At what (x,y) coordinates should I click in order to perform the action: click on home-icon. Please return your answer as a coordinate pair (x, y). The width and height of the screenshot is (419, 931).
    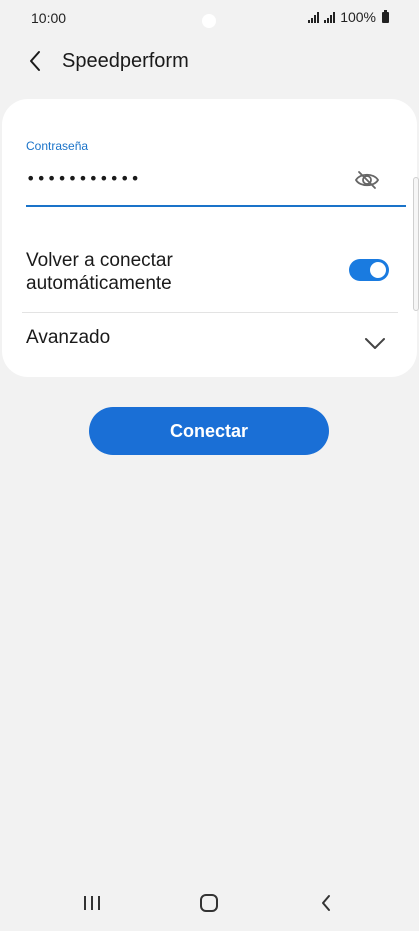
    Looking at the image, I should click on (209, 903).